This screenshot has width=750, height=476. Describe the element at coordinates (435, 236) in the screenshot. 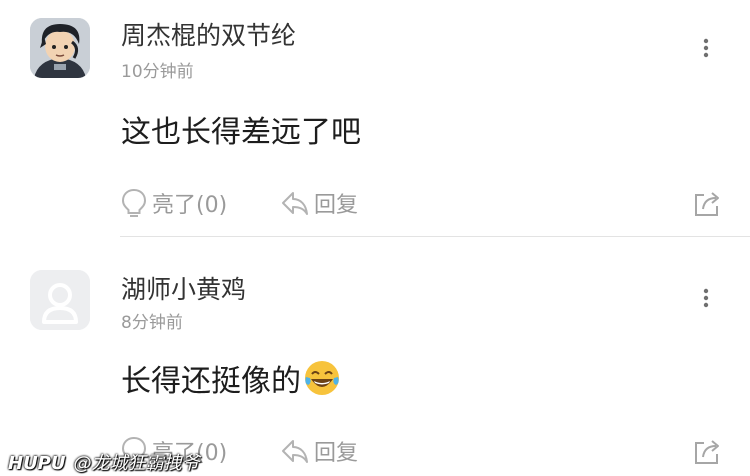

I see `divider` at that location.